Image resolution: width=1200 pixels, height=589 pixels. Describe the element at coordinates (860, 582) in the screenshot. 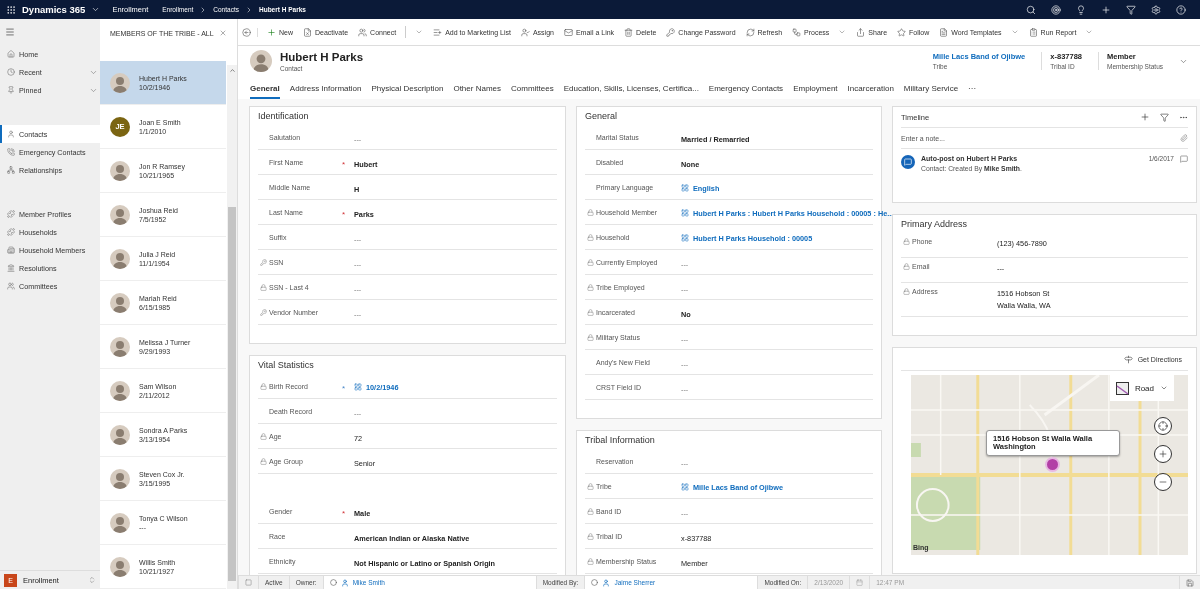

I see `calendar-icon` at that location.